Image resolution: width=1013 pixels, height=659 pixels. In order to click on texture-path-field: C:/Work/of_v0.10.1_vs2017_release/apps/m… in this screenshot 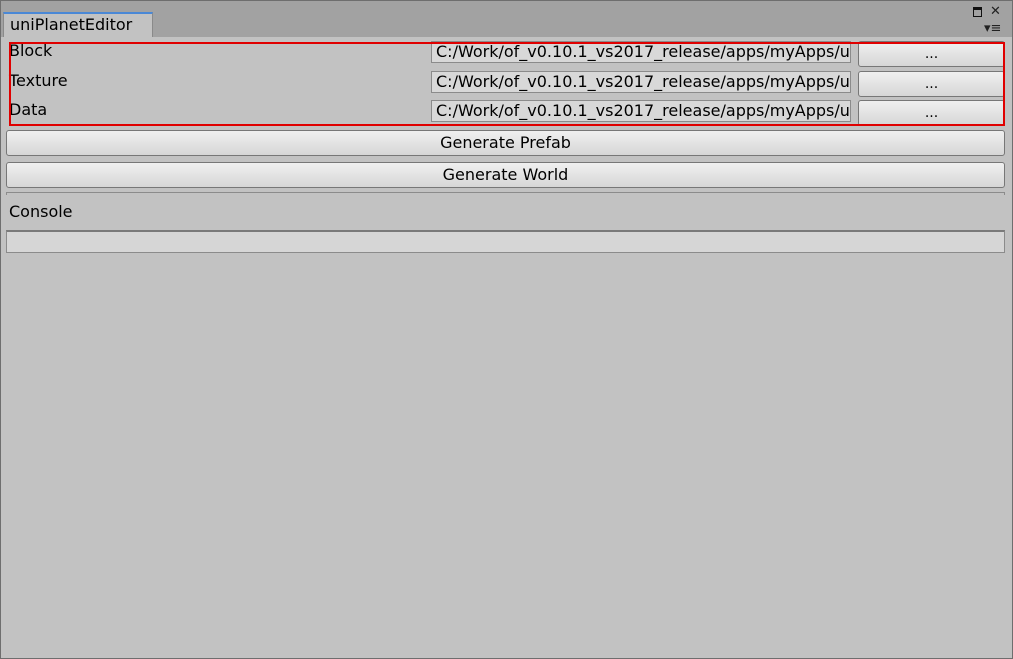, I will do `click(641, 82)`.